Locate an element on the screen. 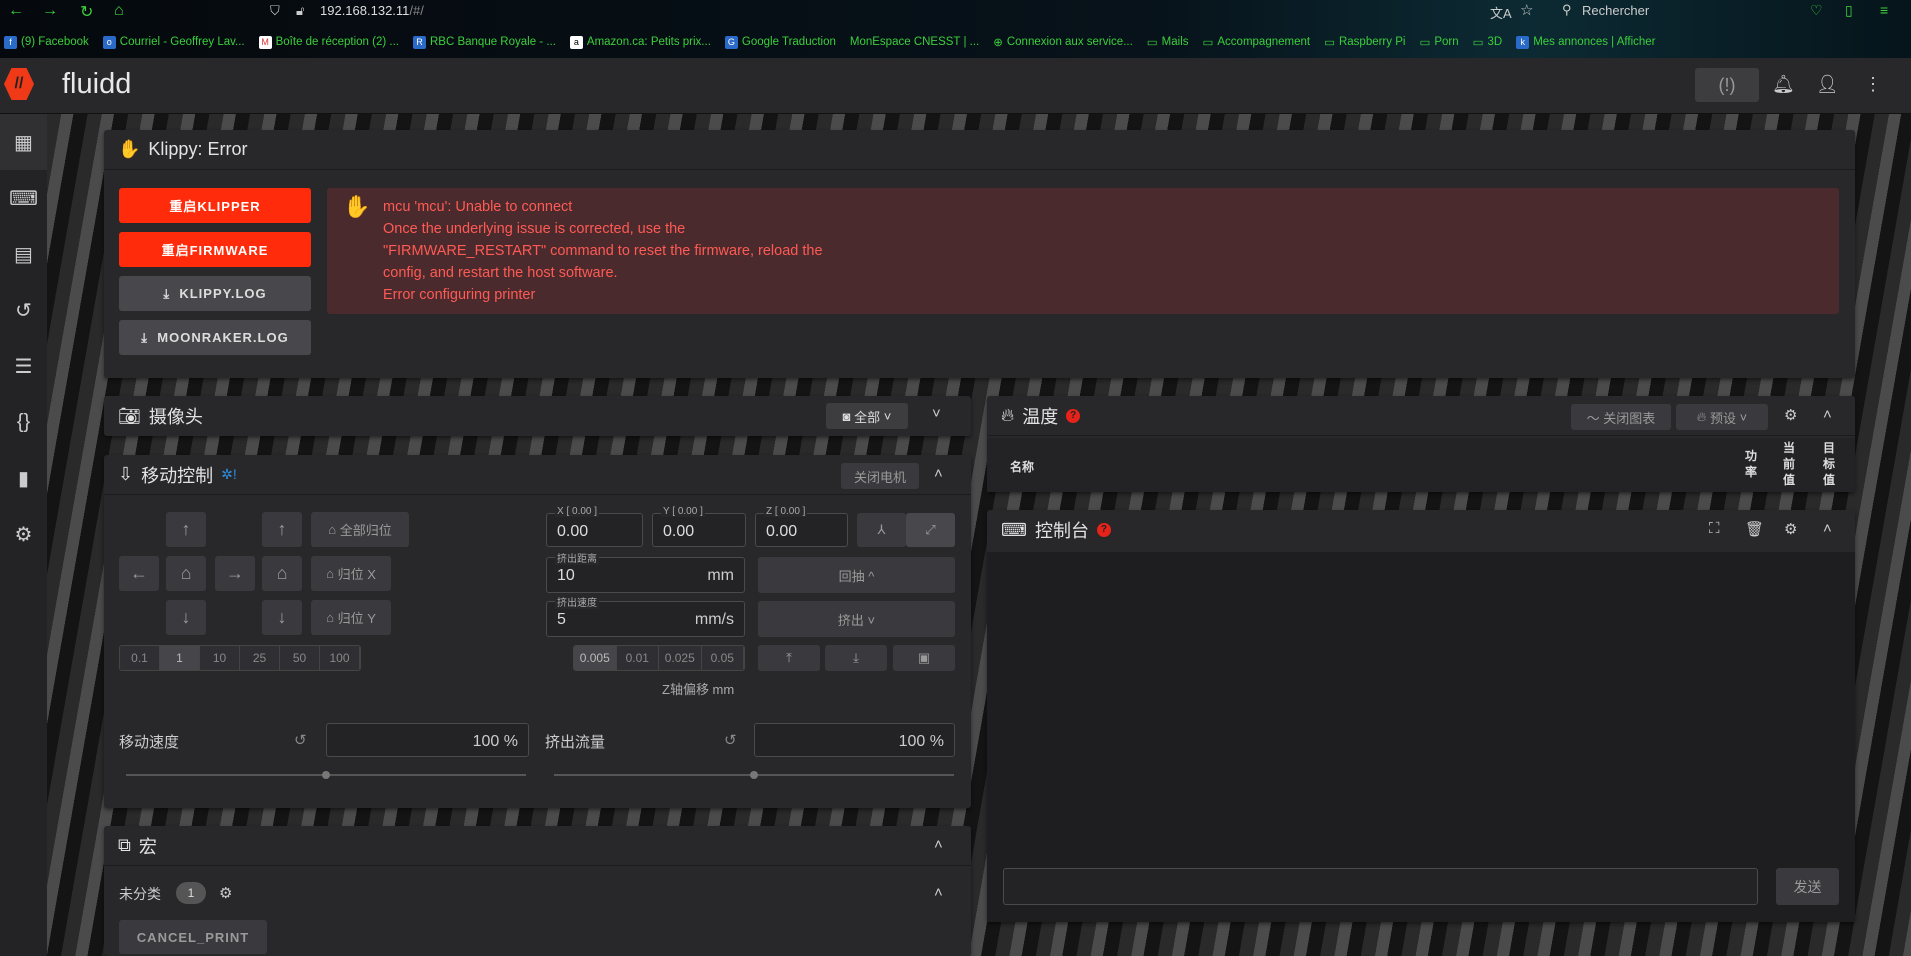 This screenshot has width=1911, height=956. jog-x-minus-button: ← is located at coordinates (139, 573).